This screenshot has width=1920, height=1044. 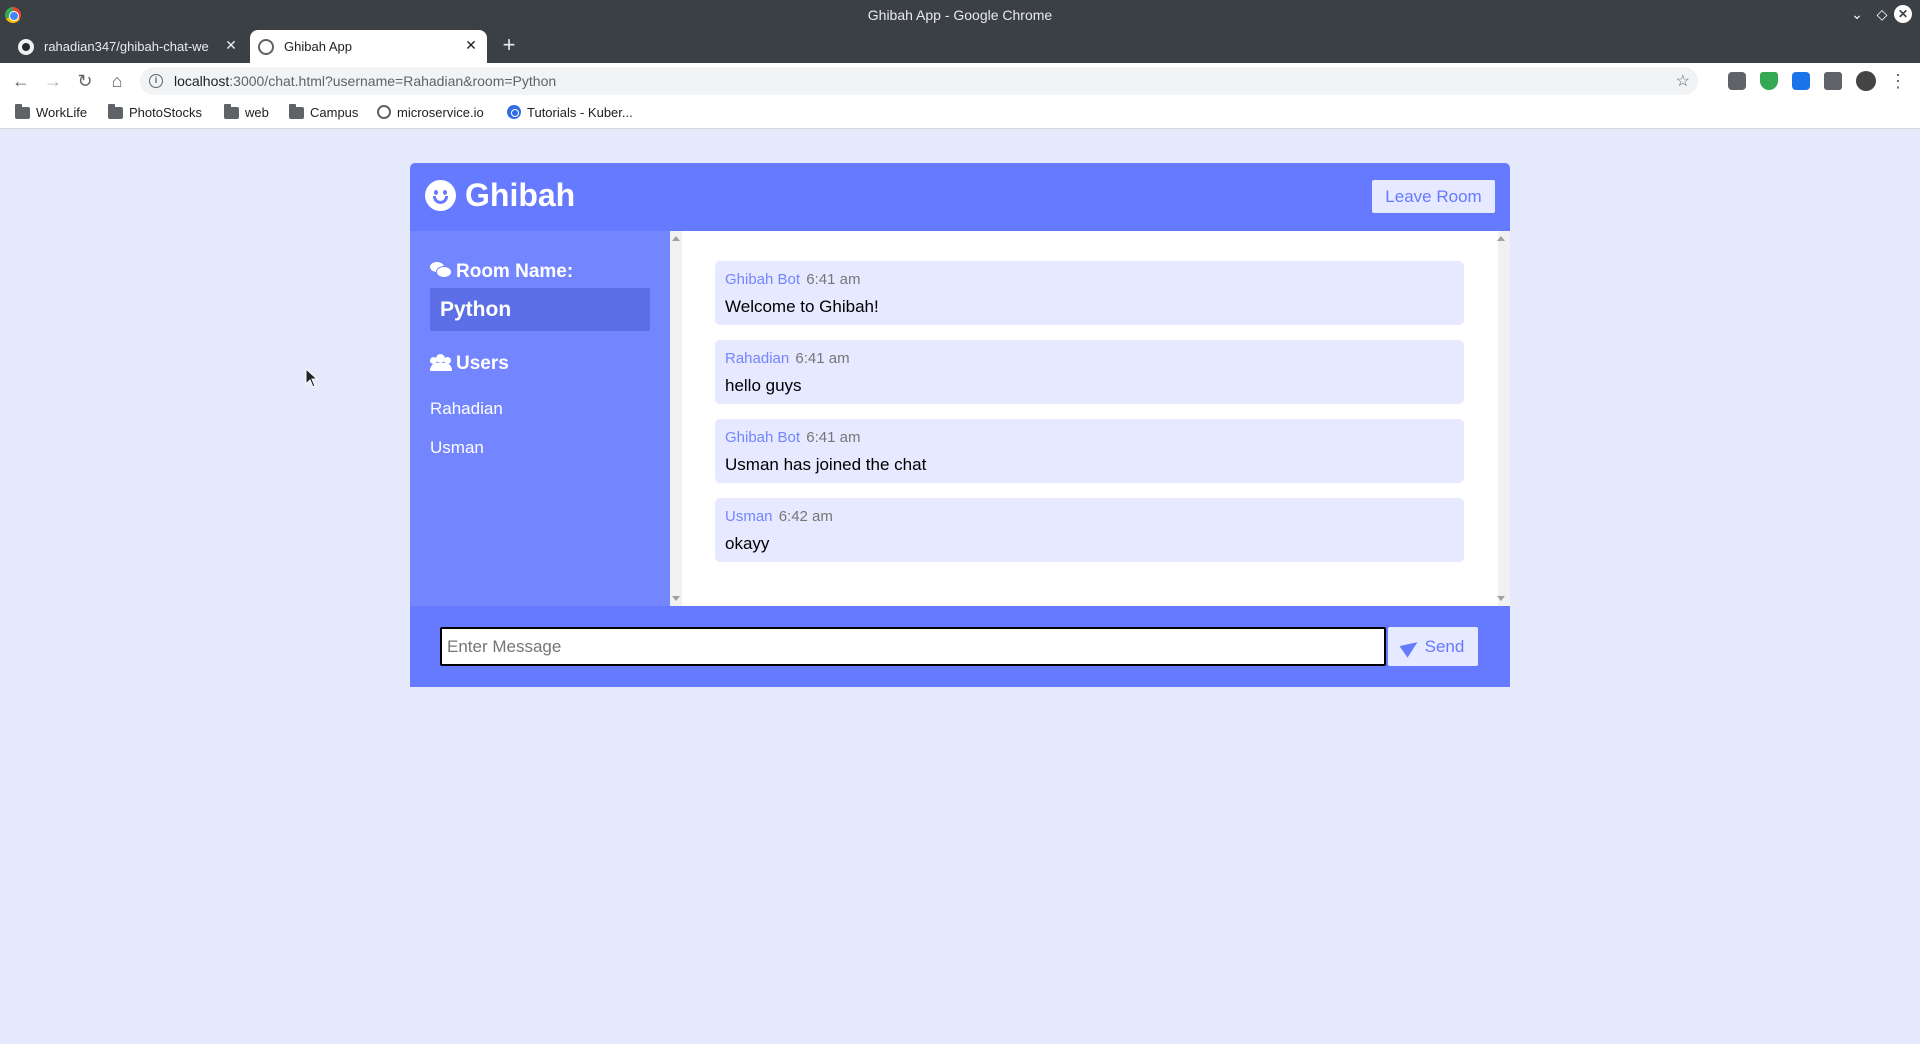 I want to click on bookmark-web: web, so click(x=246, y=113).